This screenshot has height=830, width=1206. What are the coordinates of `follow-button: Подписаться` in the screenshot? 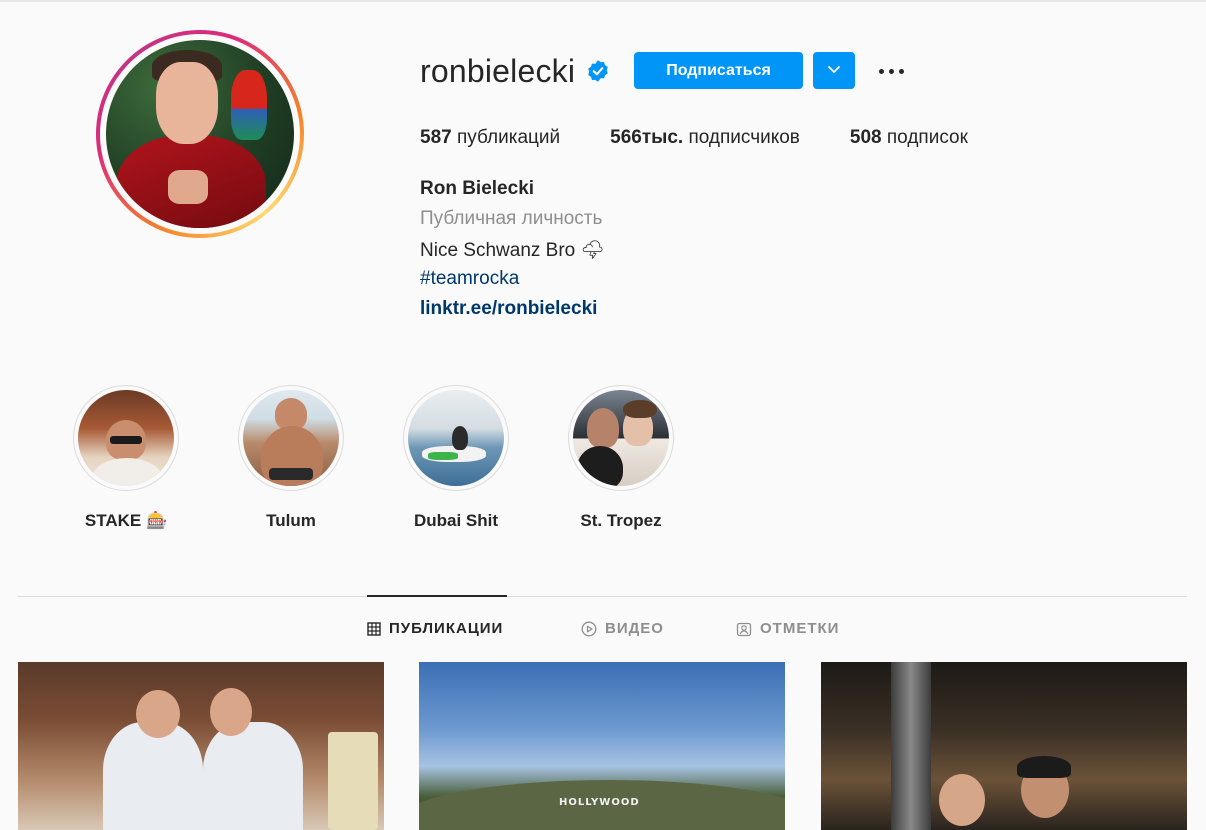 It's located at (718, 70).